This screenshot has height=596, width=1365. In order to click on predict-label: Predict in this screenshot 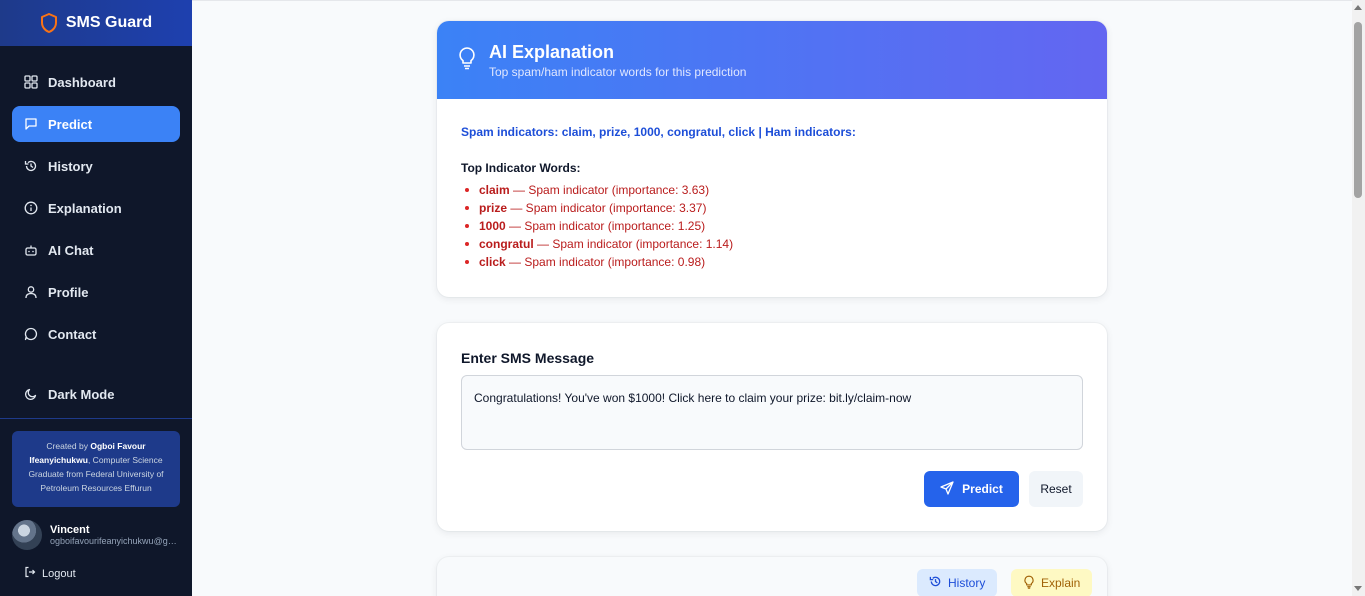, I will do `click(982, 489)`.